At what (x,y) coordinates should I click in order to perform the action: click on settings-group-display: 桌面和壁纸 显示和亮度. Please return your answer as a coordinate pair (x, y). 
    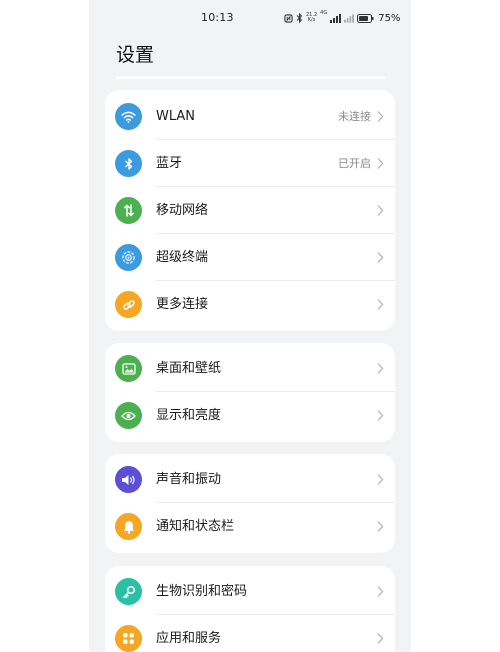
    Looking at the image, I should click on (250, 392).